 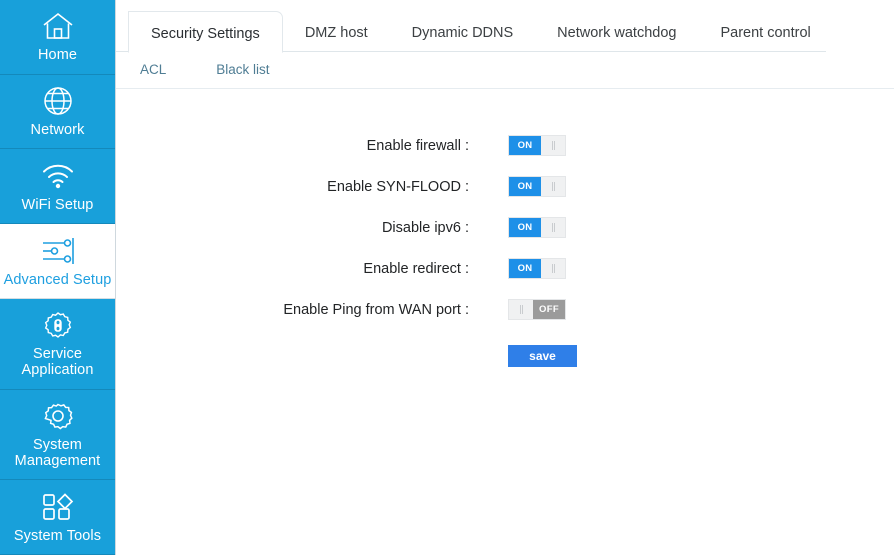 I want to click on label-enable-firewall: Enable firewall :, so click(x=417, y=145).